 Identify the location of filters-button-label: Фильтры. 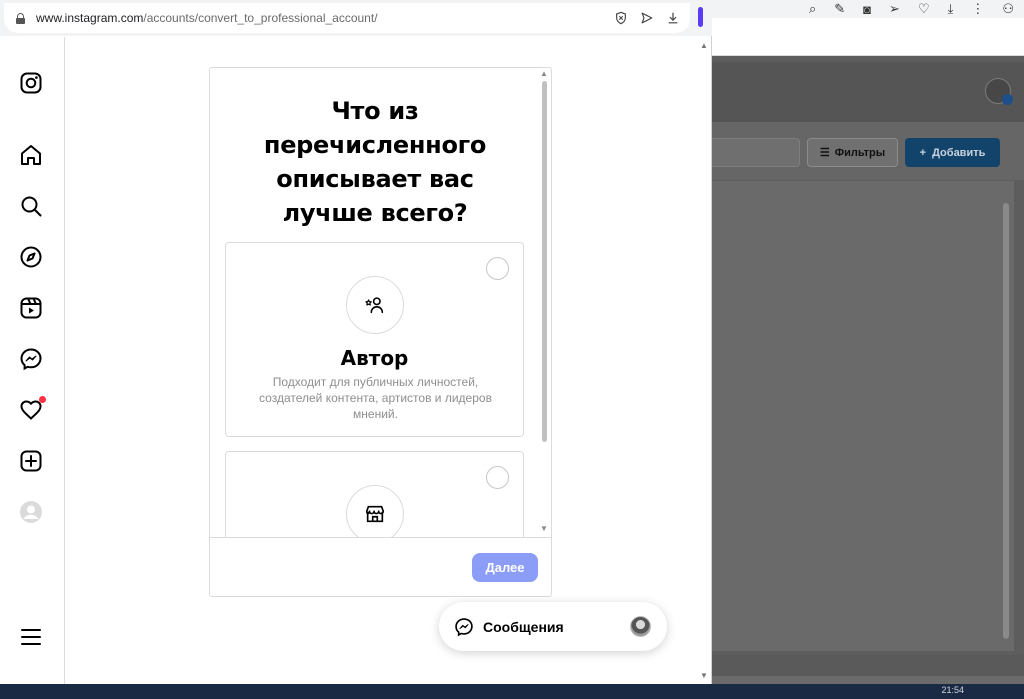
(860, 152).